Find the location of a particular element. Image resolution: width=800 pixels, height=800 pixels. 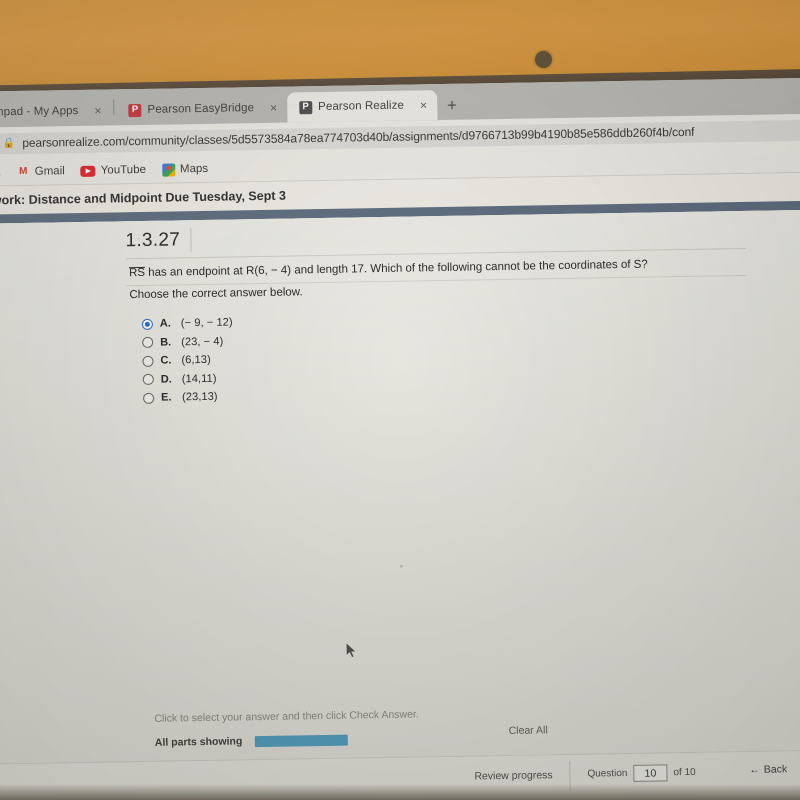

maps-icon is located at coordinates (168, 169).